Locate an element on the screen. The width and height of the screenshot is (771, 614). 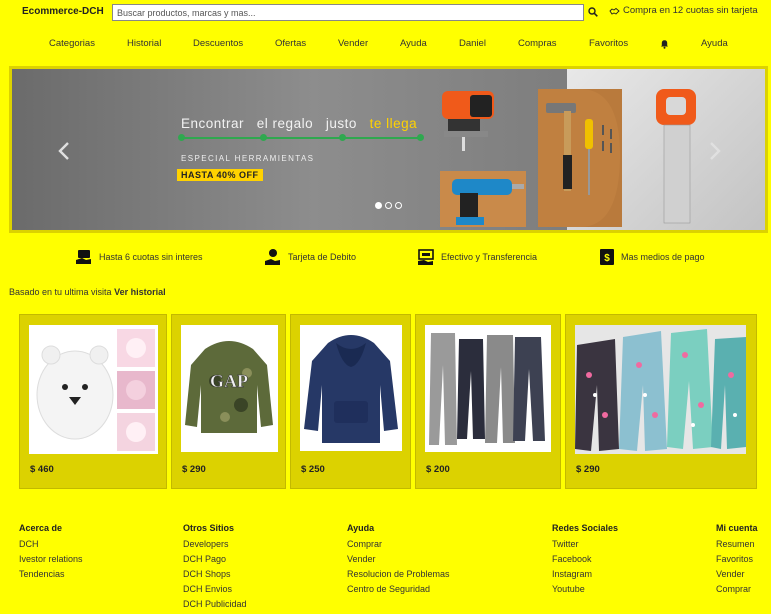
brand-logo: Ecommerce-DCH is located at coordinates (63, 11).